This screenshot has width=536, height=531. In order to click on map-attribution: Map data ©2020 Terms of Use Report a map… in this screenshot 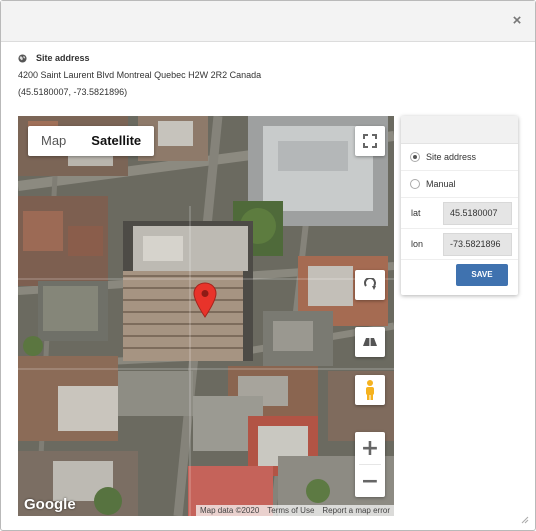, I will do `click(295, 510)`.